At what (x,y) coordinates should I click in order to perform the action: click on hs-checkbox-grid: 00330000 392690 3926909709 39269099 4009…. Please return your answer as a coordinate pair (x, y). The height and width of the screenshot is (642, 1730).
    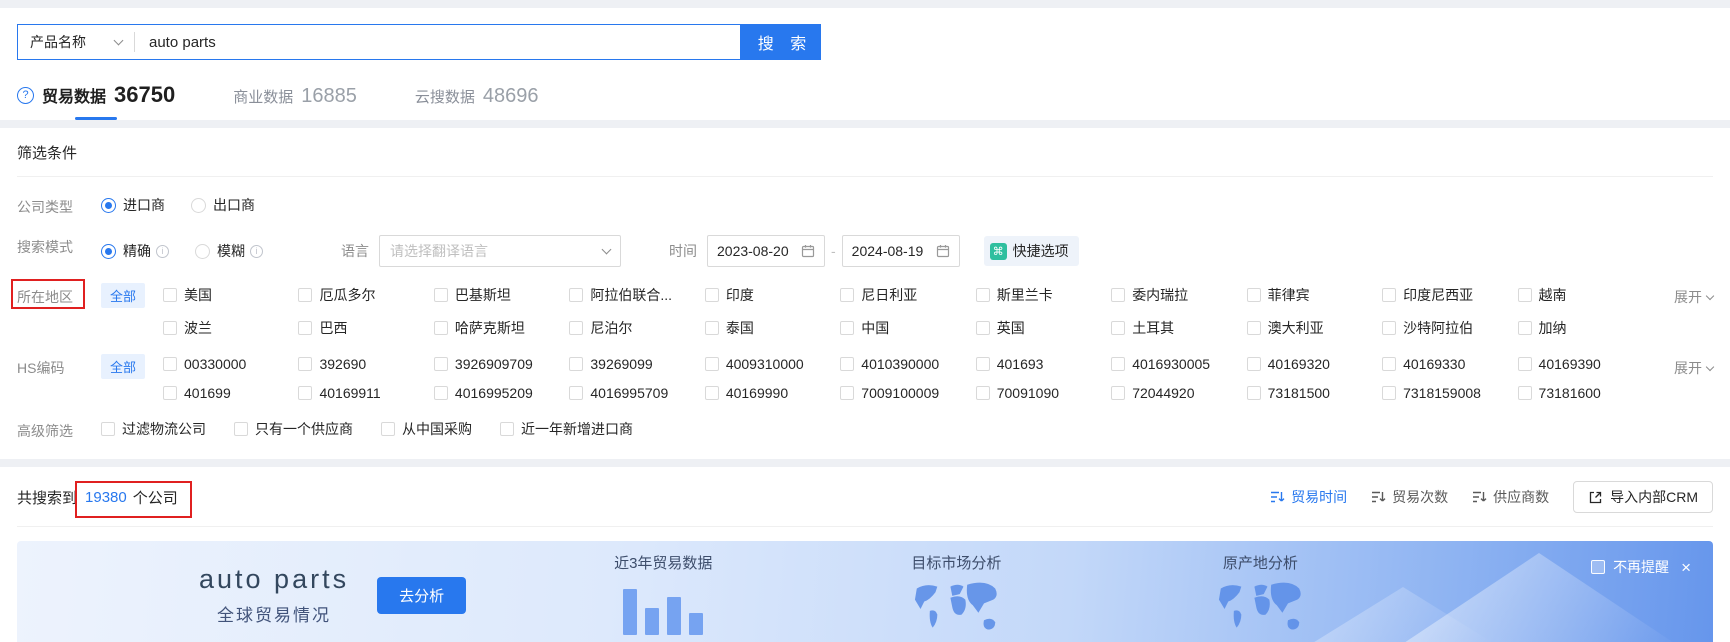
    Looking at the image, I should click on (908, 378).